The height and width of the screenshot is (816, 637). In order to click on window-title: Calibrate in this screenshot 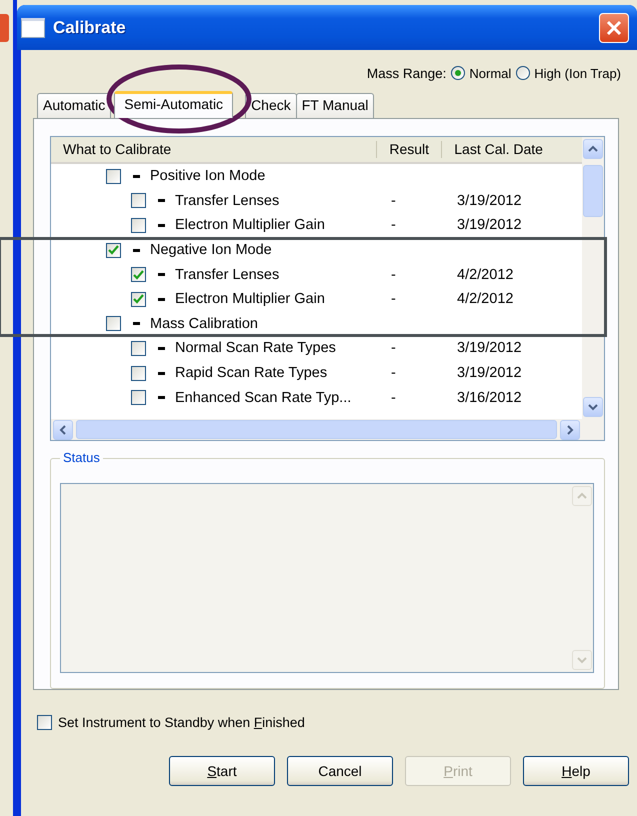, I will do `click(90, 28)`.